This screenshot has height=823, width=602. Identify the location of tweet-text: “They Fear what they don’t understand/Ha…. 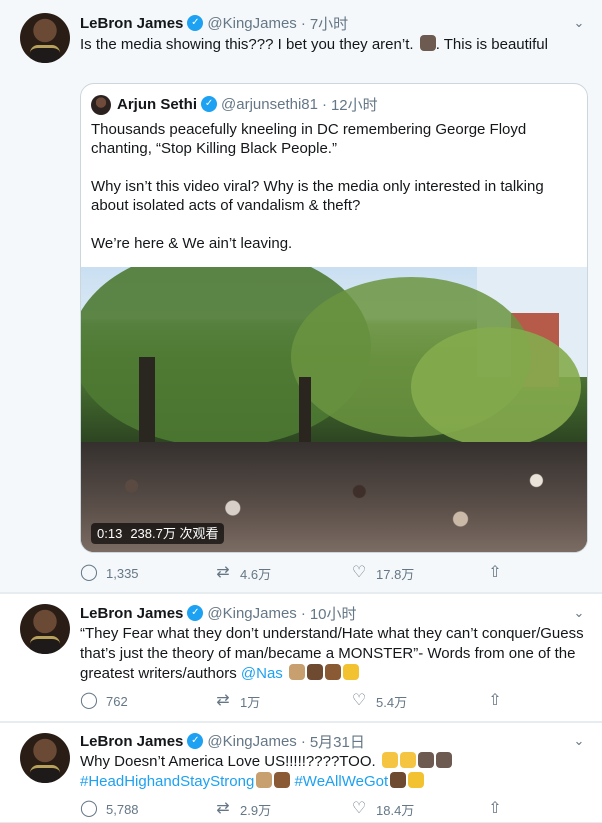
(334, 654).